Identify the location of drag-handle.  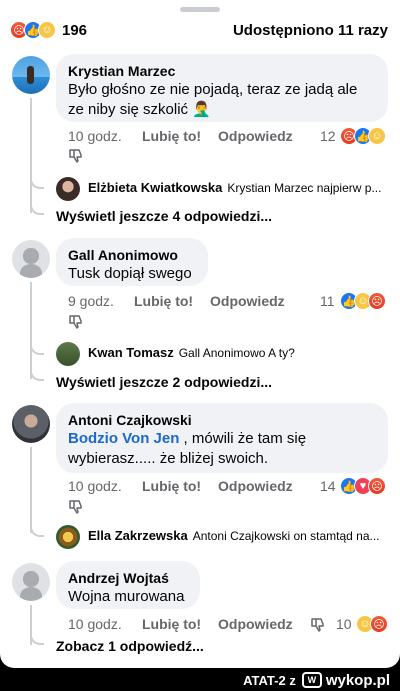
(200, 9).